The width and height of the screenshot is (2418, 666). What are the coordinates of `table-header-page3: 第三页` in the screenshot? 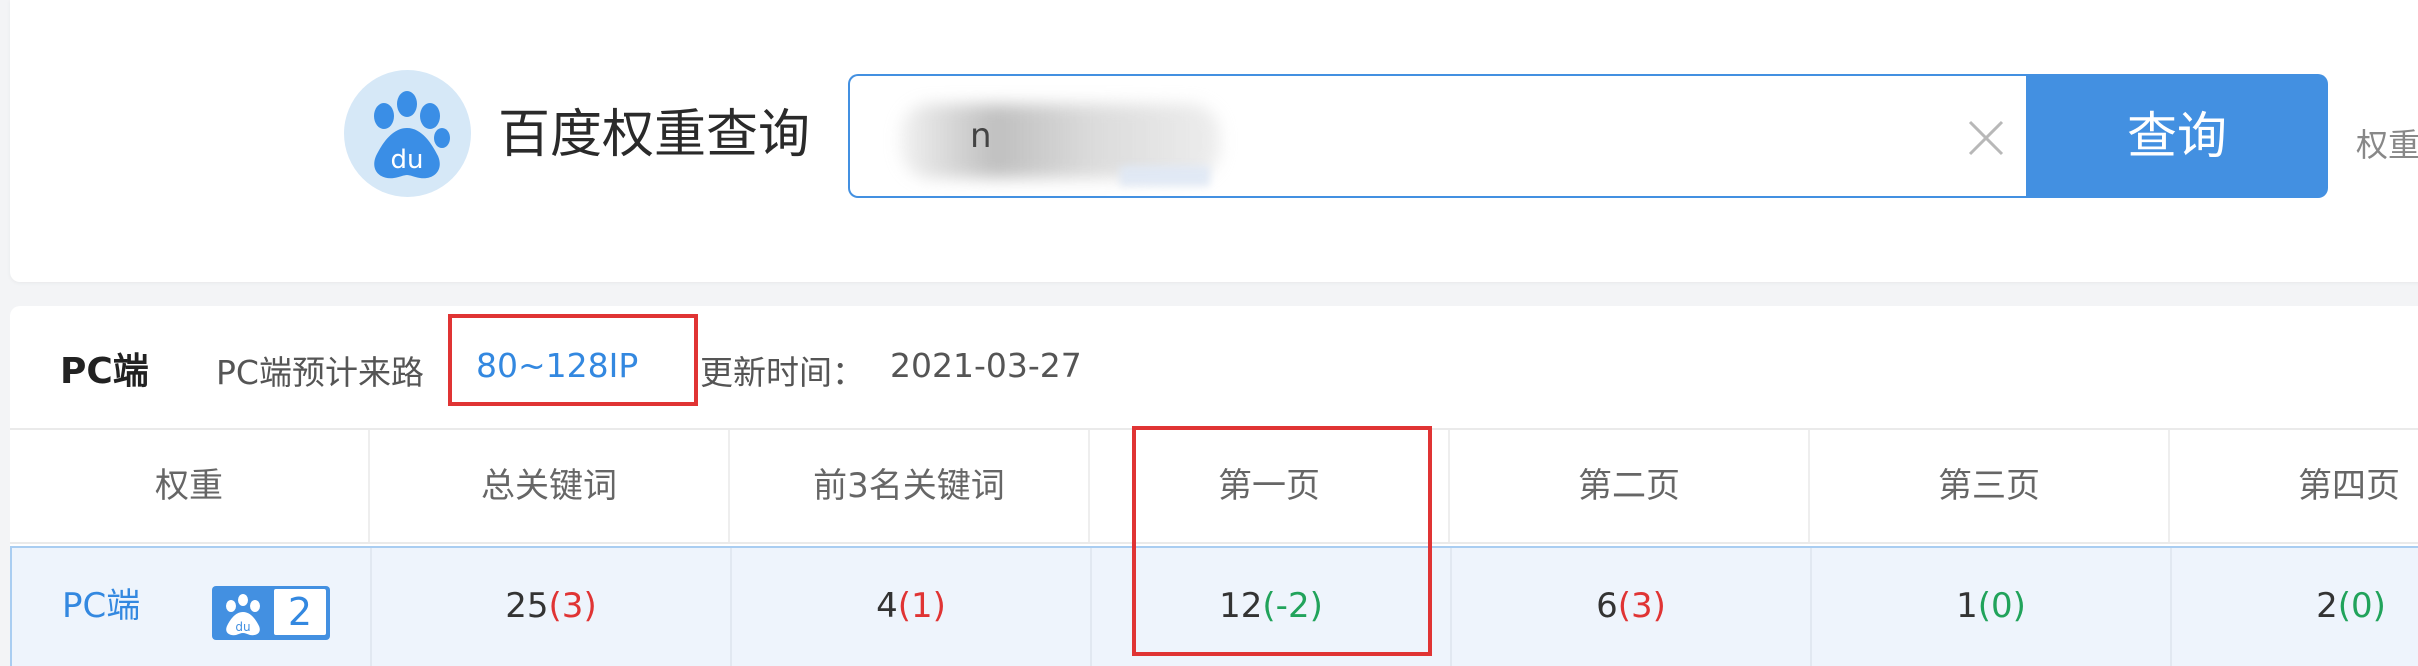 It's located at (1990, 486).